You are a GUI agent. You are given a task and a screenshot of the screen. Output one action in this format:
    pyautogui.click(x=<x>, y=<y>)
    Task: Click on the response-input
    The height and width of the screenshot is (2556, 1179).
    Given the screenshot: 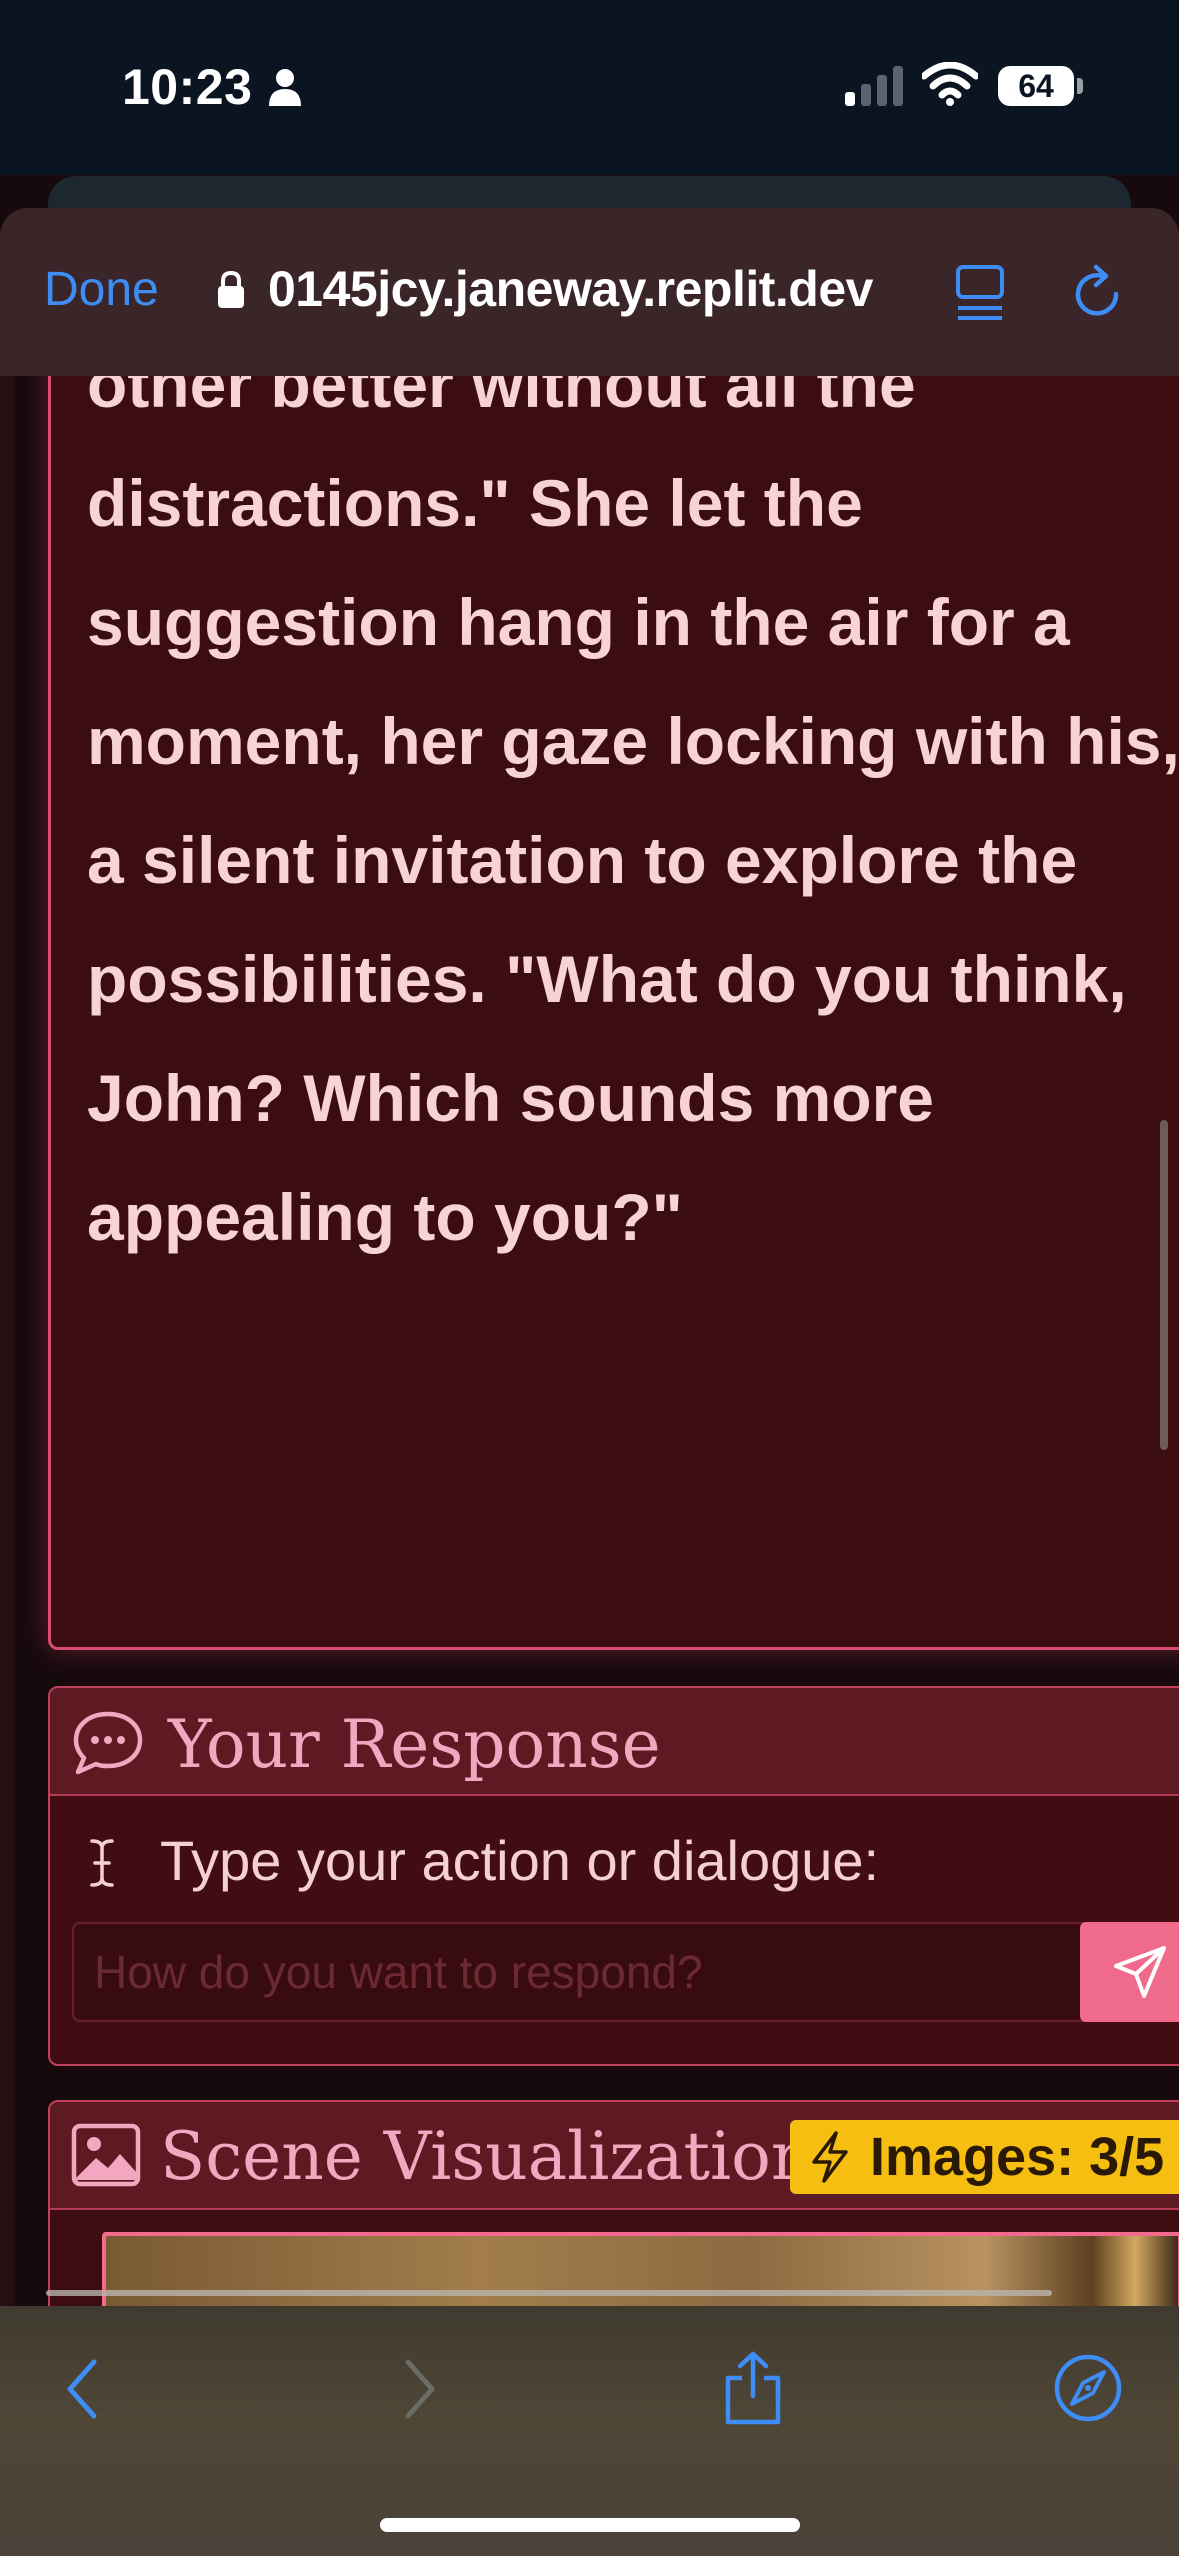 What is the action you would take?
    pyautogui.click(x=582, y=1972)
    